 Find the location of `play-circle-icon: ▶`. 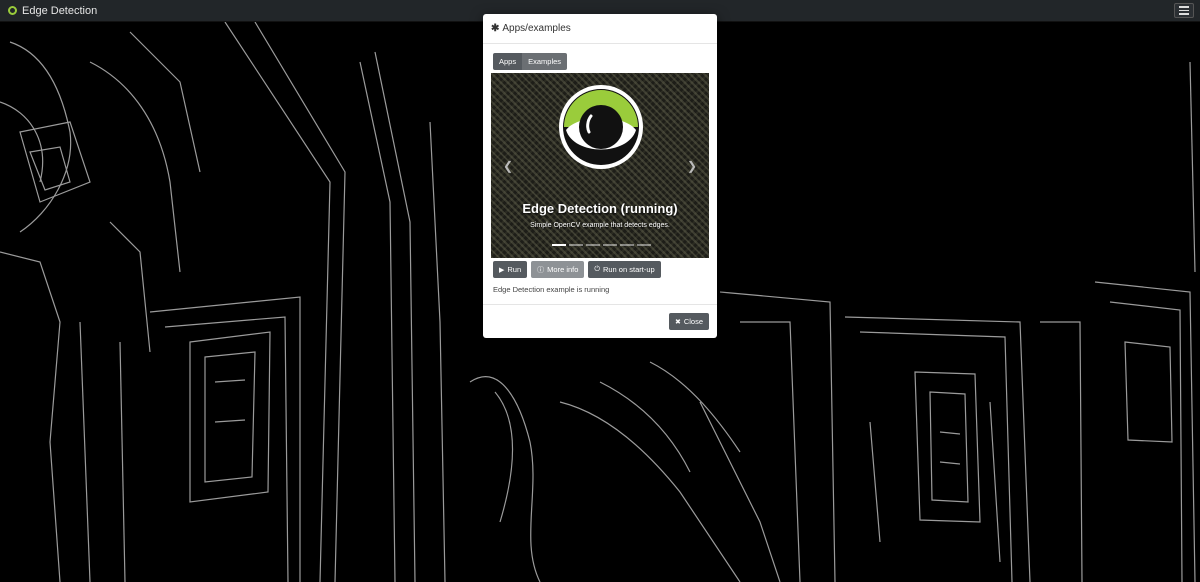

play-circle-icon: ▶ is located at coordinates (502, 270).